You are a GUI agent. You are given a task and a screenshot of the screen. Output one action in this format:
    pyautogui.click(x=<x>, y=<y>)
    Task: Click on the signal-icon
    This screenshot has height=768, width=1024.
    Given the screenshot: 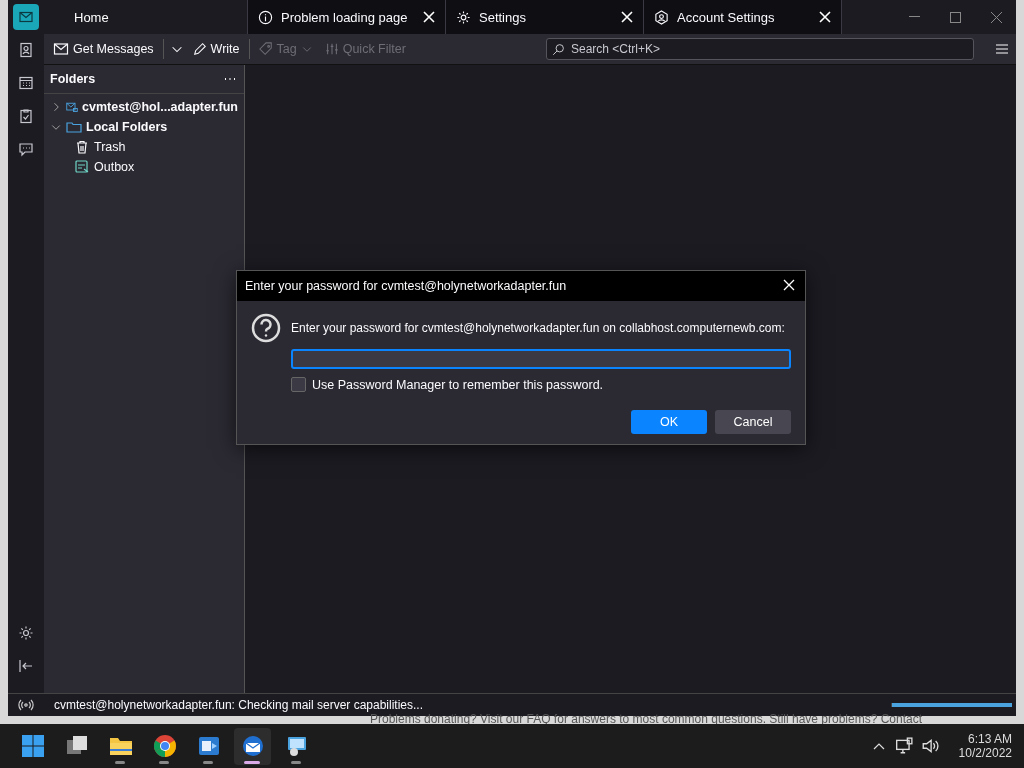 What is the action you would take?
    pyautogui.click(x=26, y=705)
    